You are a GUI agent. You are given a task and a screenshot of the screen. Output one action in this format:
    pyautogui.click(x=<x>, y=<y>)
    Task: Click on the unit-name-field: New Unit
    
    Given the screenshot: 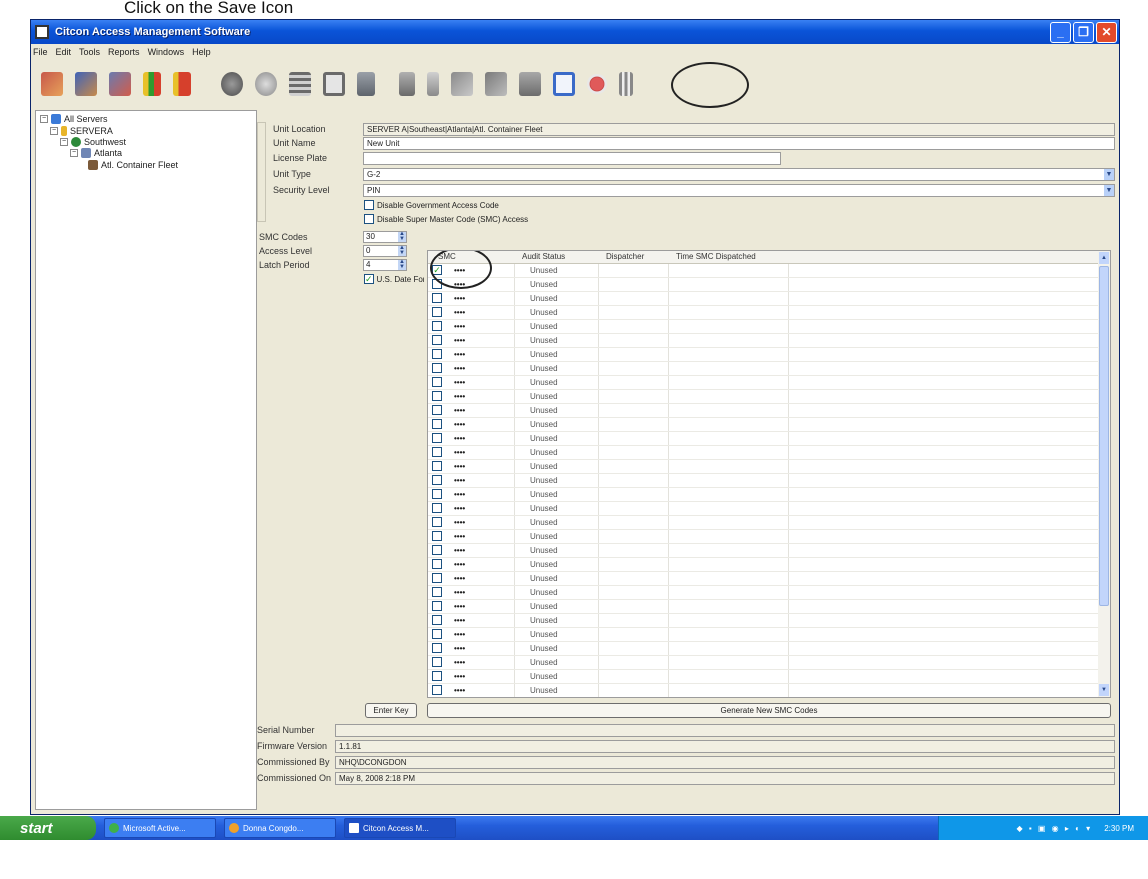 What is the action you would take?
    pyautogui.click(x=739, y=143)
    